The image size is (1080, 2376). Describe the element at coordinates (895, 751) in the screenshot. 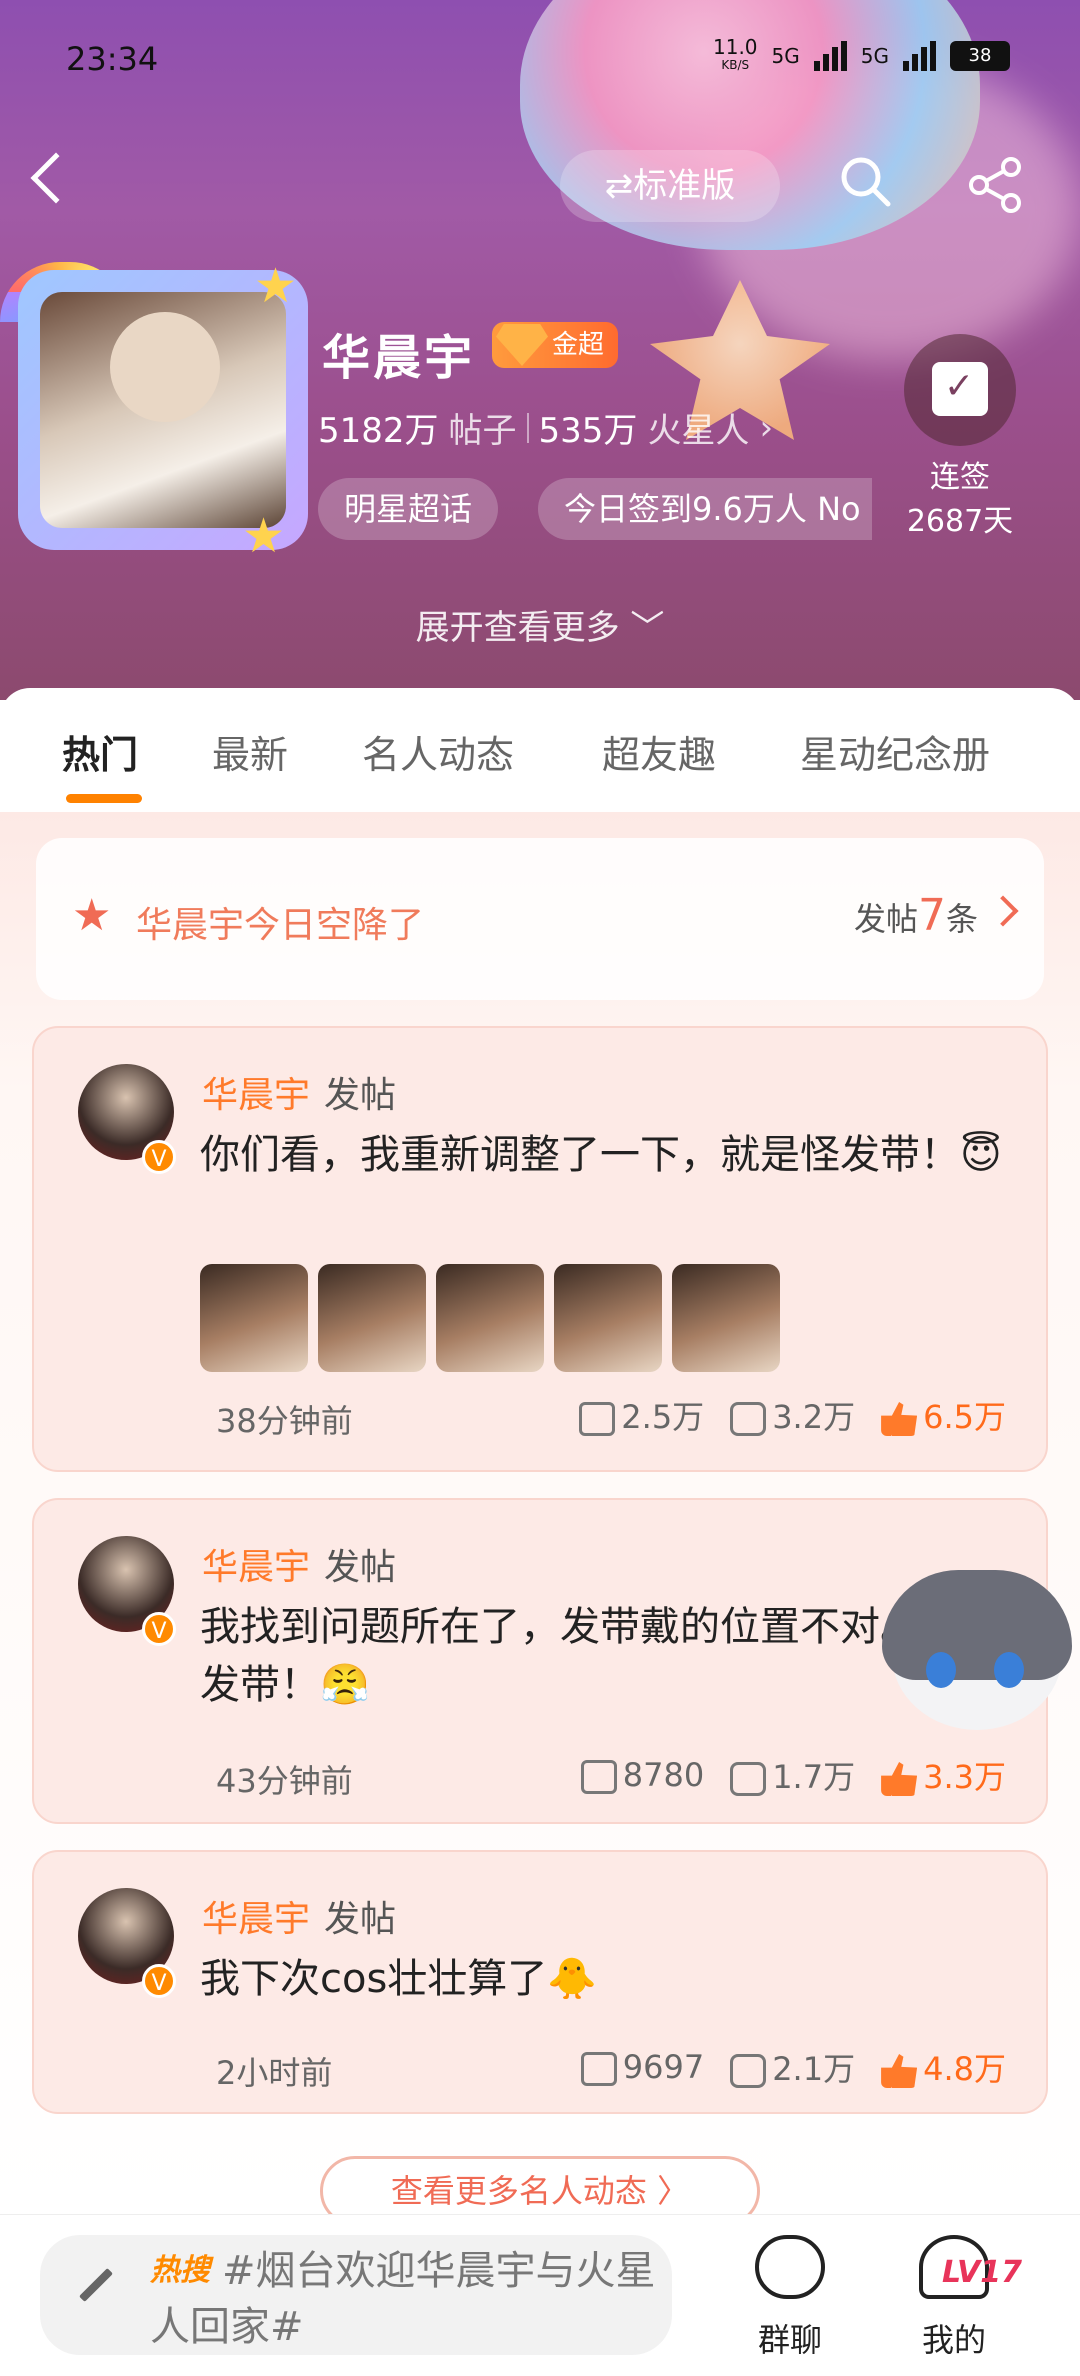

I see `tab-star-album: 星动纪念册` at that location.